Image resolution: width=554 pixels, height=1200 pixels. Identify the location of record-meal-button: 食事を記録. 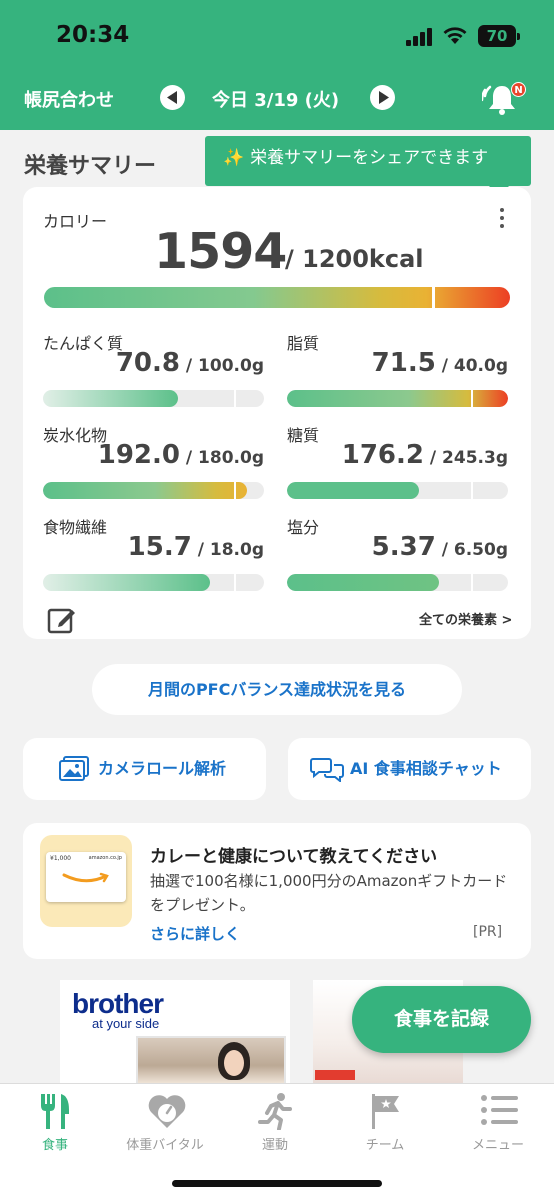
(441, 1019).